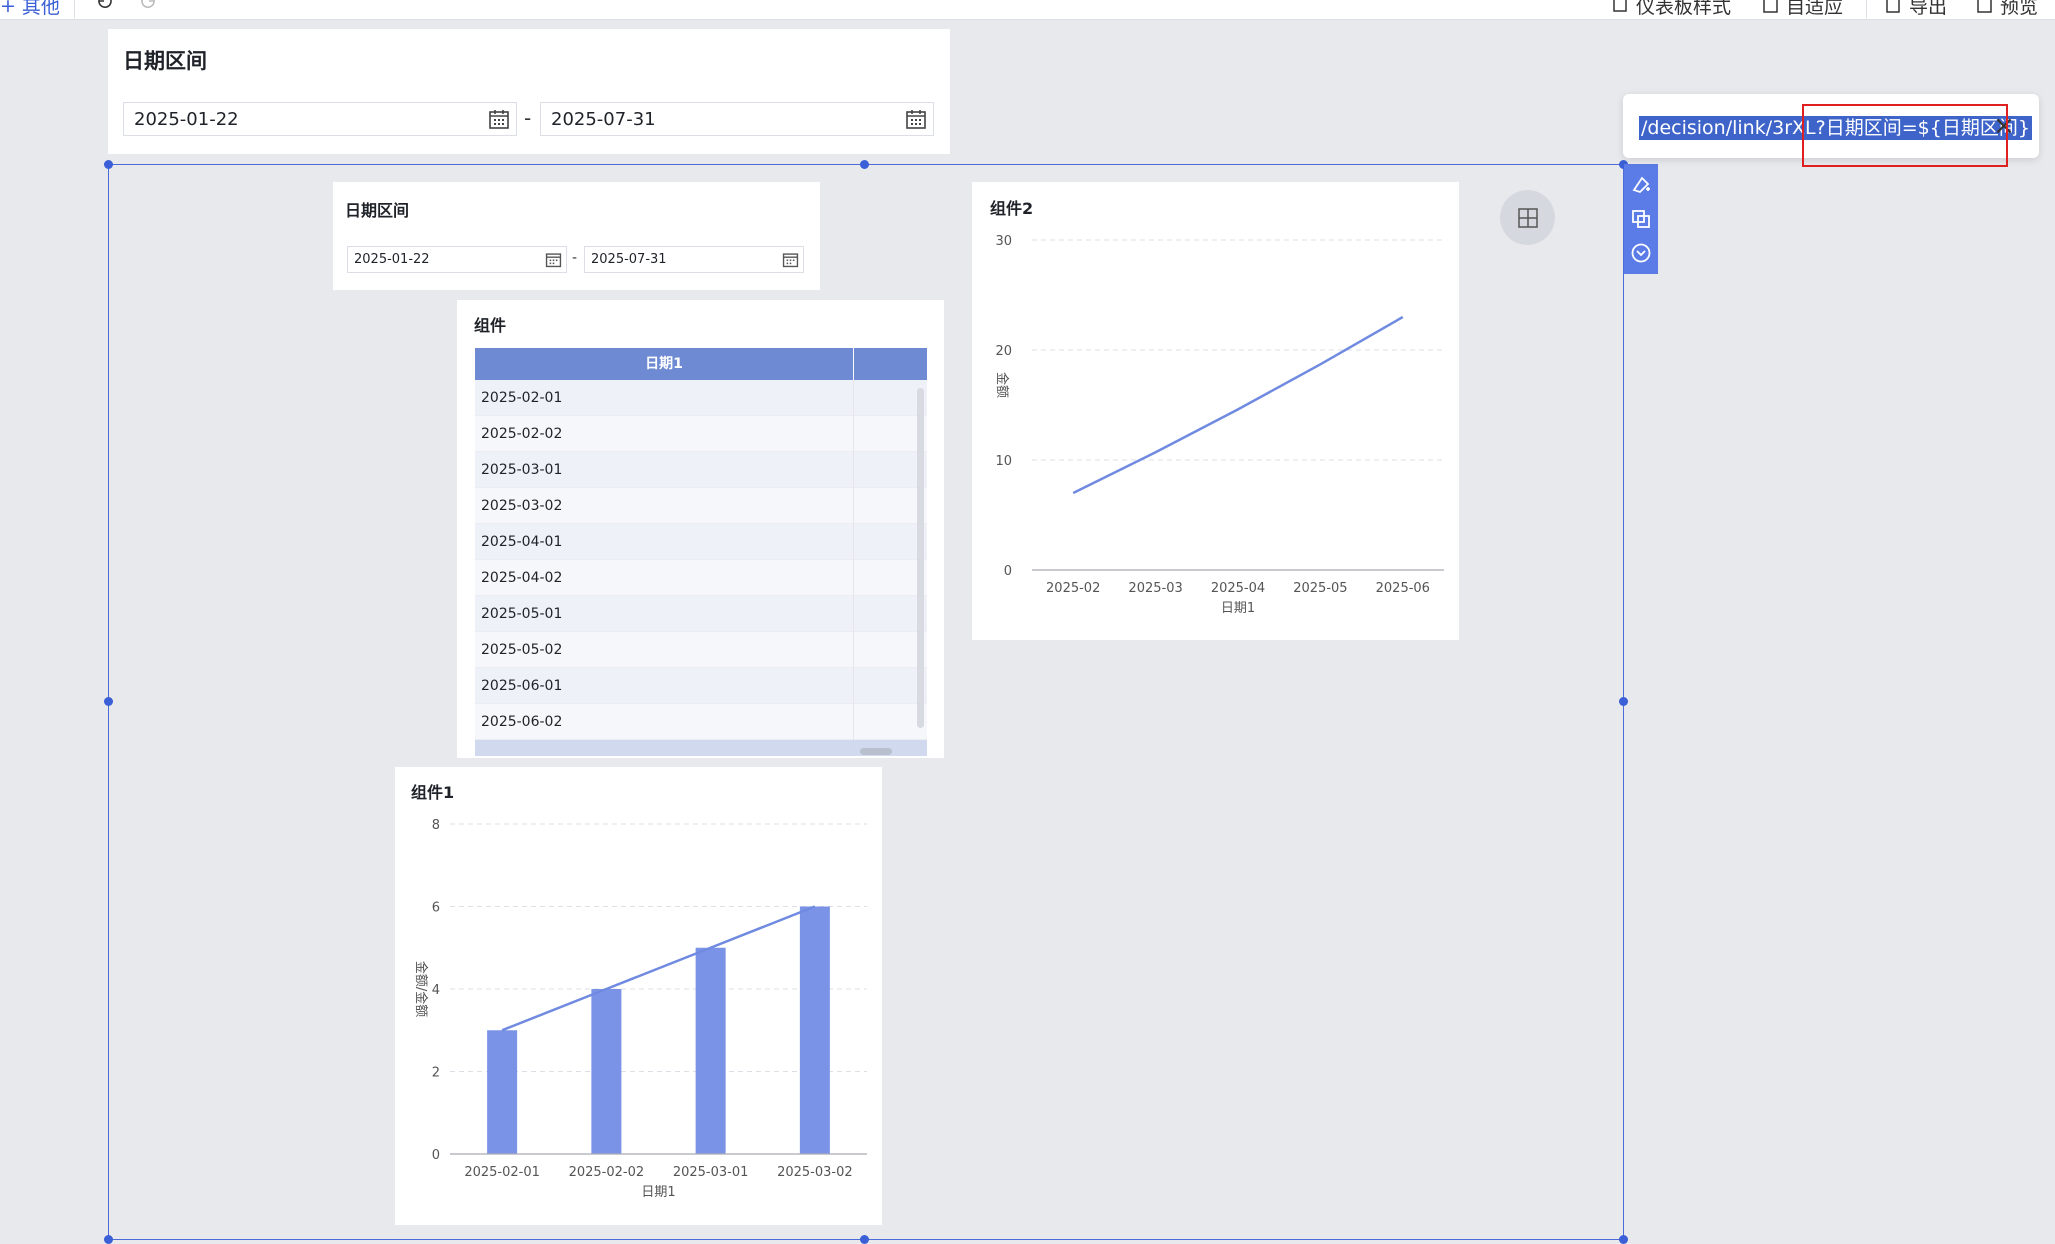 This screenshot has width=2055, height=1244. What do you see at coordinates (701, 398) in the screenshot?
I see `table-row: 2025-02-01` at bounding box center [701, 398].